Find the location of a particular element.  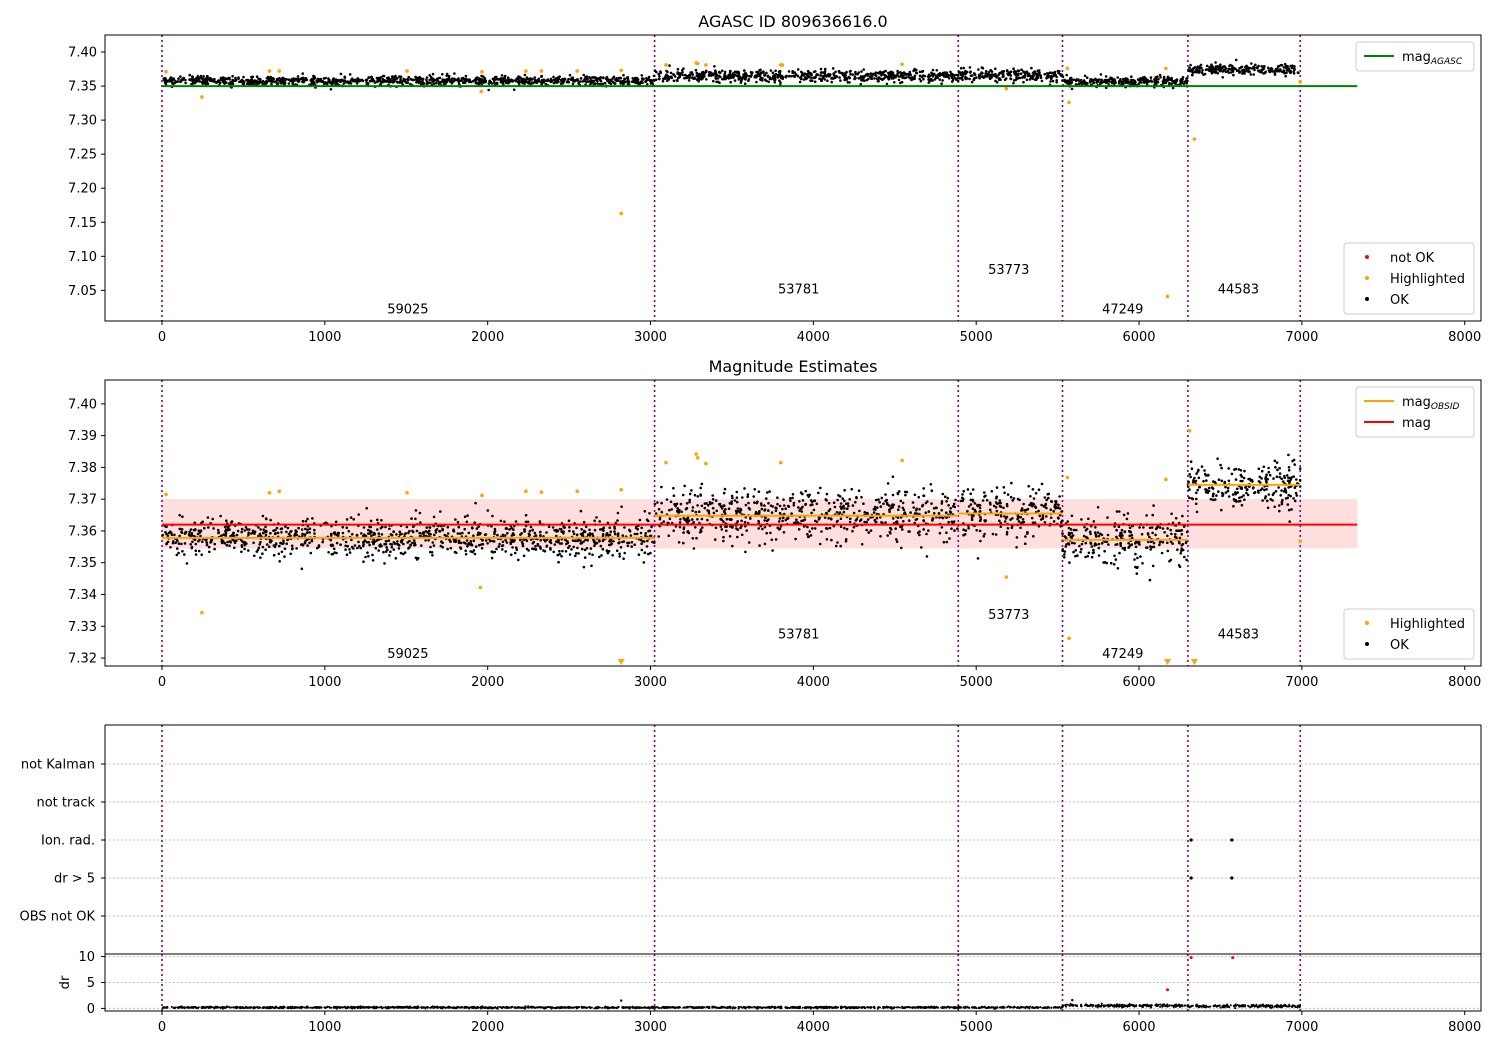

chart-title: Magnitude Estimates is located at coordinates (793, 366).